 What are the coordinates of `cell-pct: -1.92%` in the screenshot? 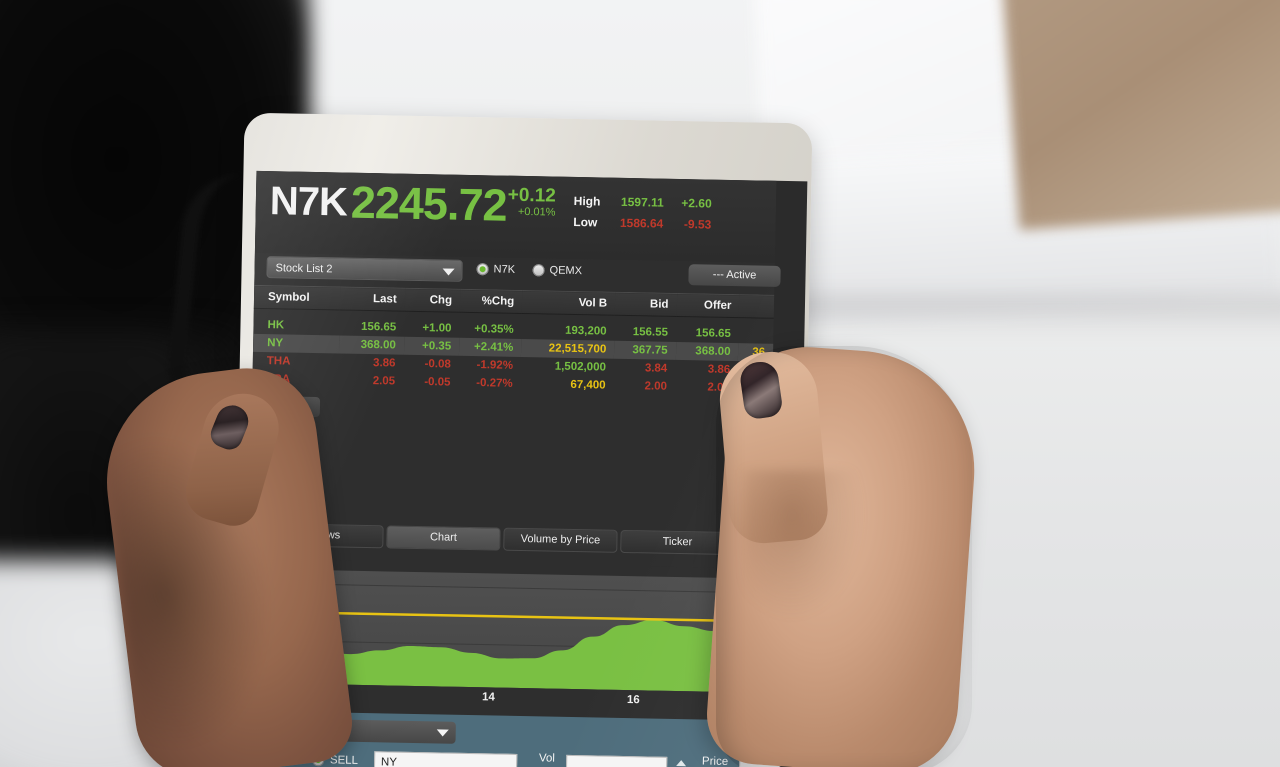 It's located at (495, 365).